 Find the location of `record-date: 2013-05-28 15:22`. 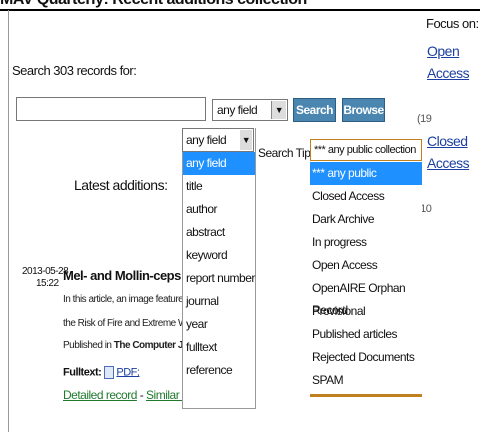

record-date: 2013-05-28 15:22 is located at coordinates (45, 278).